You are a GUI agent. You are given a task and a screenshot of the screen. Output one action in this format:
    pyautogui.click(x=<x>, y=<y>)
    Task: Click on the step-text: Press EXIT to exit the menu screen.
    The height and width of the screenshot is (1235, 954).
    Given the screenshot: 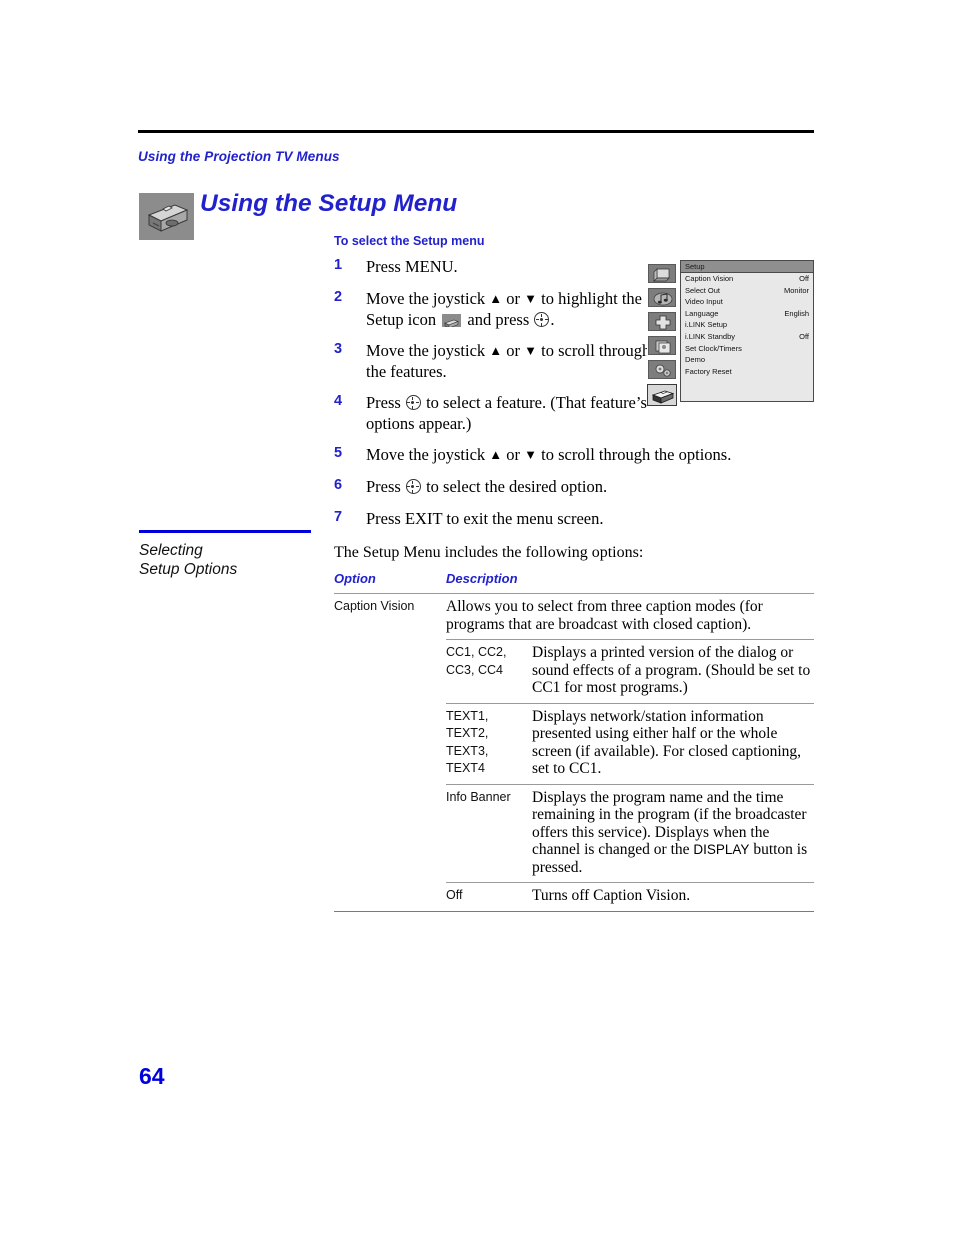 What is the action you would take?
    pyautogui.click(x=485, y=518)
    